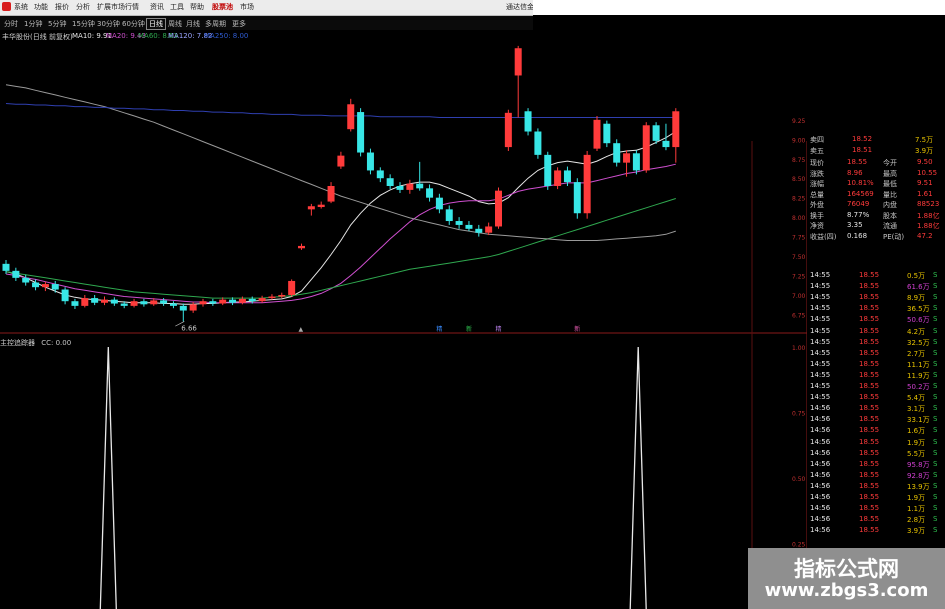 This screenshot has width=945, height=609. Describe the element at coordinates (928, 204) in the screenshot. I see `quote-field-value-2: 88523` at that location.